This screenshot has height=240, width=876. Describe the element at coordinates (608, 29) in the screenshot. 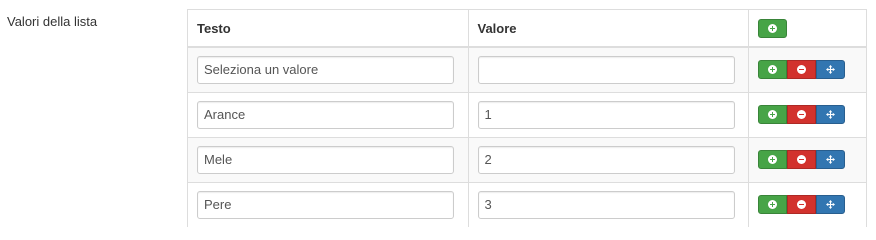

I see `header-value: Valore` at that location.